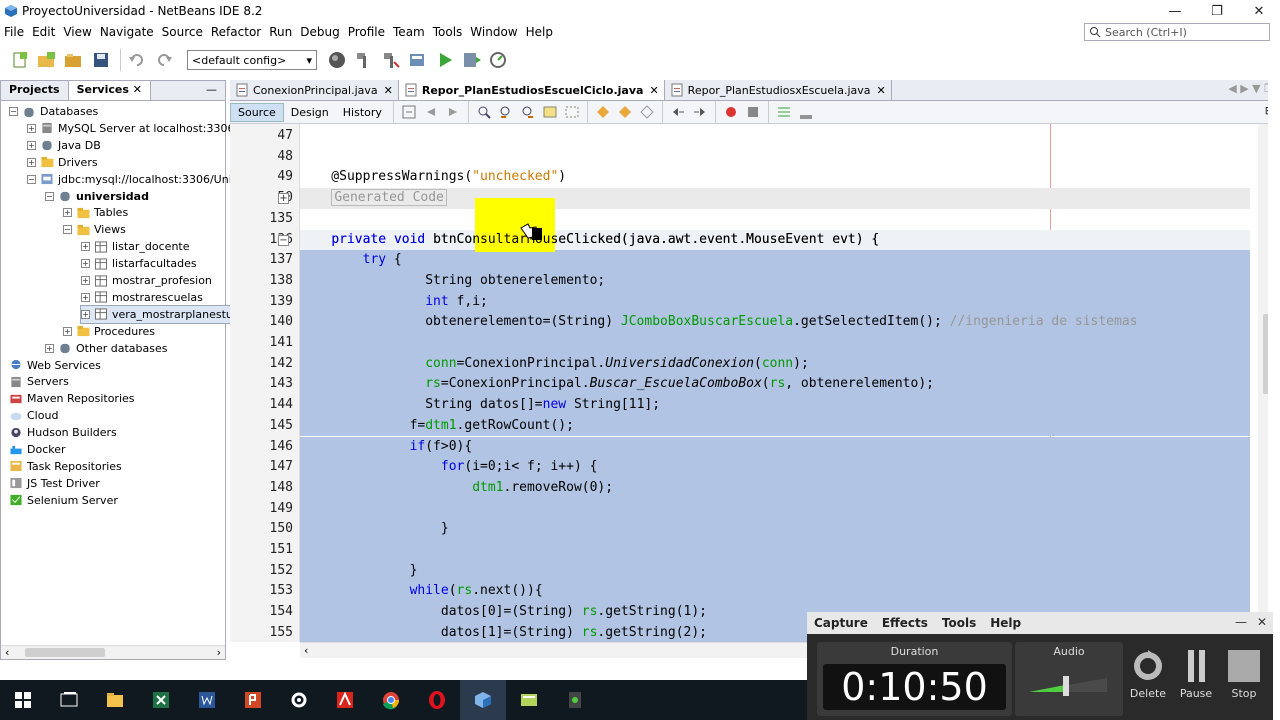  I want to click on code-line: for(i=0;i< f; i++) {, so click(775, 467).